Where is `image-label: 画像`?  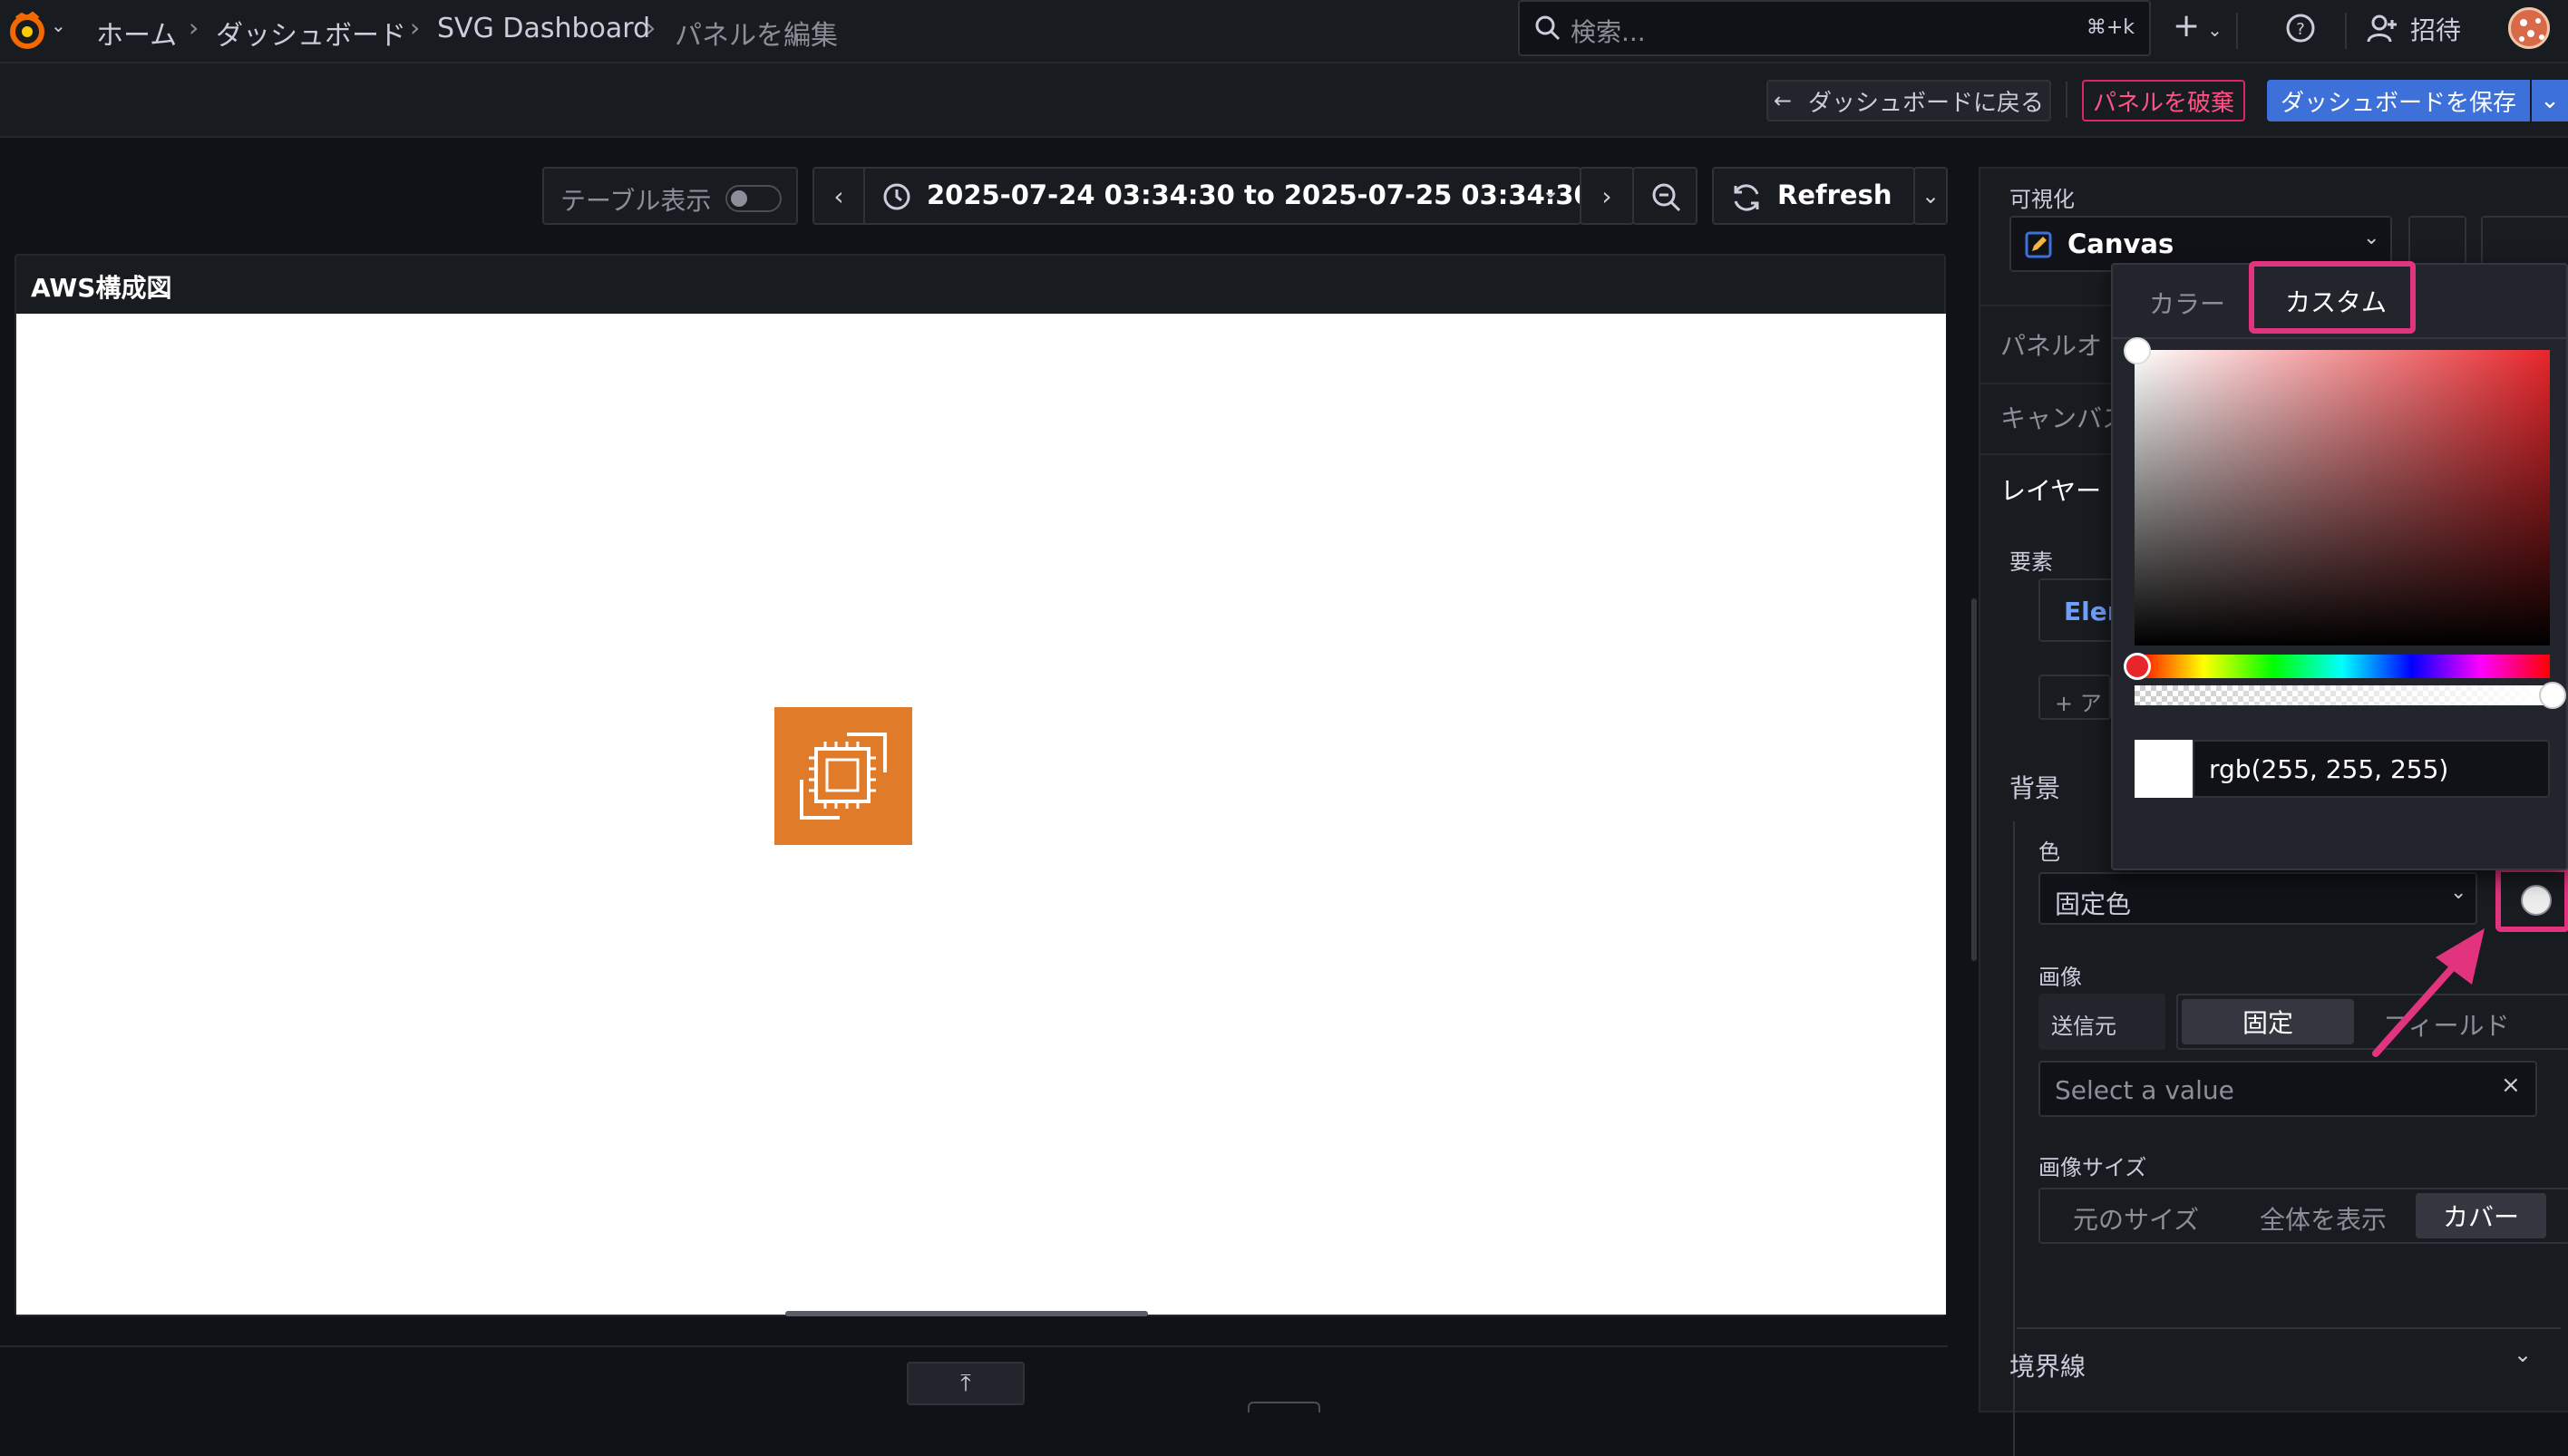
image-label: 画像 is located at coordinates (2060, 977).